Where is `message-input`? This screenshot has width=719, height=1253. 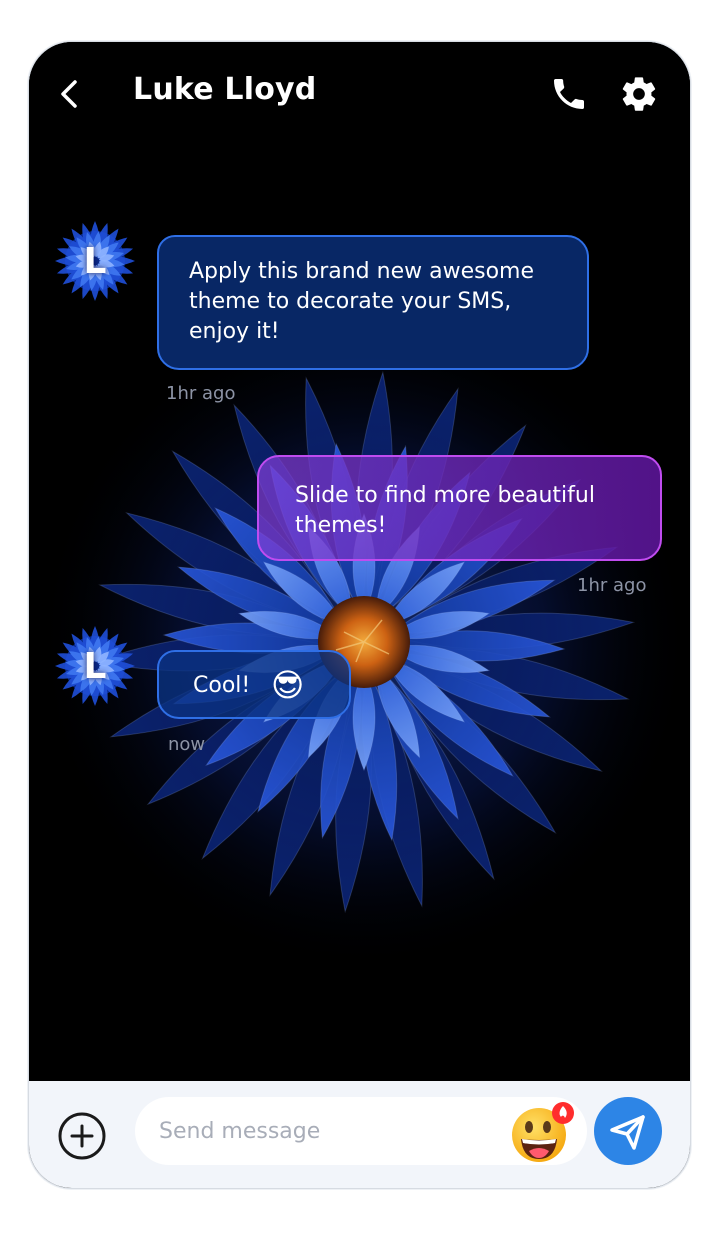
message-input is located at coordinates (319, 1131).